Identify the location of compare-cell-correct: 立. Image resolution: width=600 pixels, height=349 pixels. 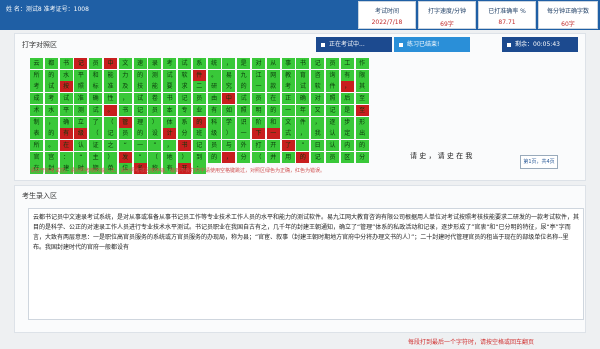
(81, 122).